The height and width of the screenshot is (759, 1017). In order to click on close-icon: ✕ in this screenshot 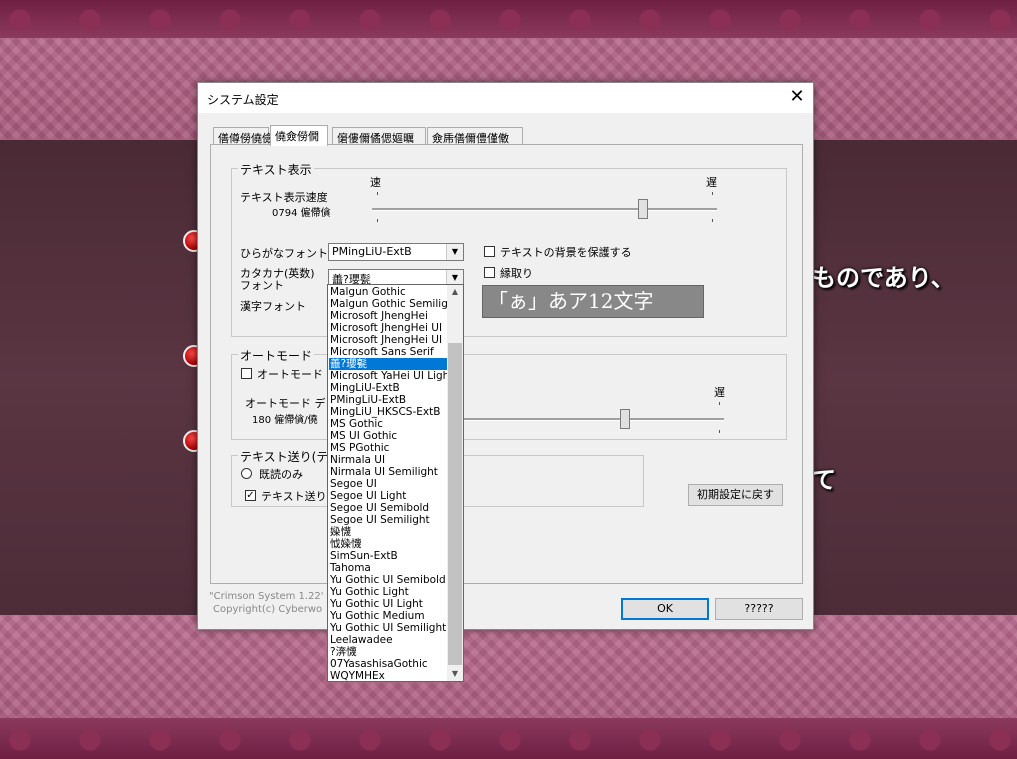, I will do `click(797, 96)`.